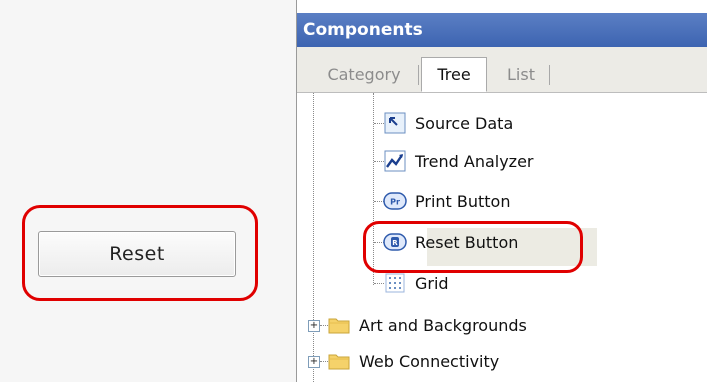 The height and width of the screenshot is (382, 707). What do you see at coordinates (467, 242) in the screenshot?
I see `tree-item-label: Reset Button` at bounding box center [467, 242].